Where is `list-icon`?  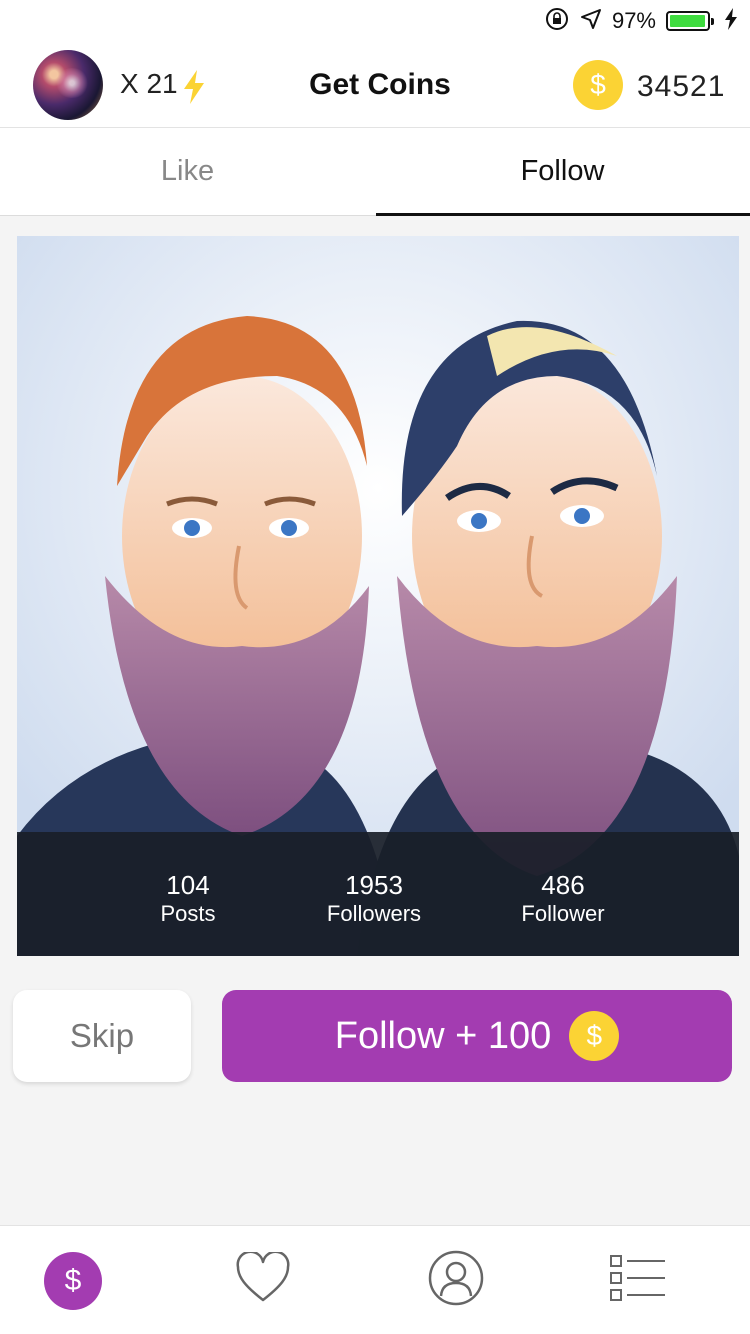 list-icon is located at coordinates (638, 1280).